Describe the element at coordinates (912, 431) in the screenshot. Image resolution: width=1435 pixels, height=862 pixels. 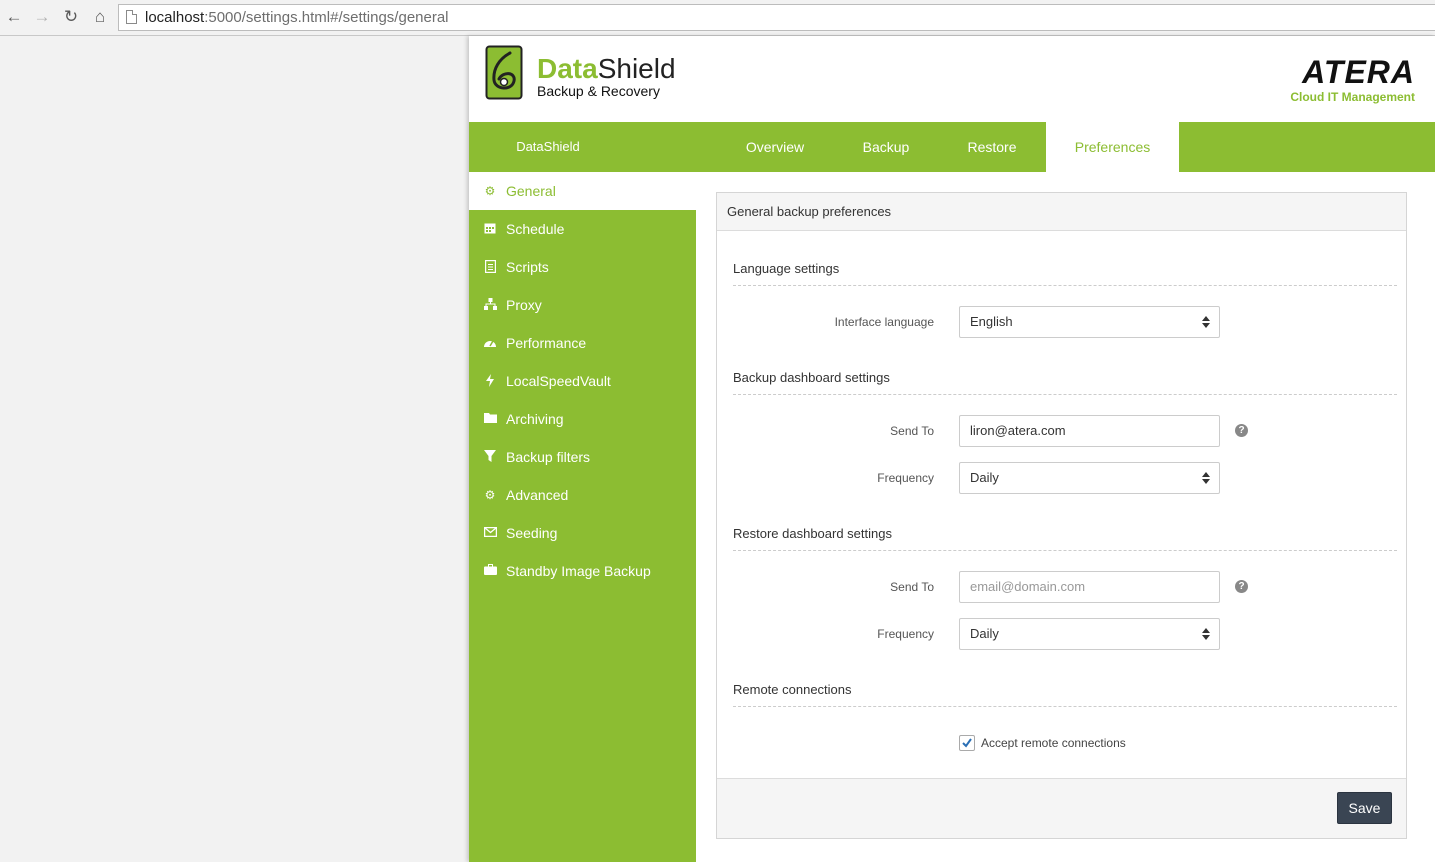
I see `backup-send-to-label: Send To` at that location.